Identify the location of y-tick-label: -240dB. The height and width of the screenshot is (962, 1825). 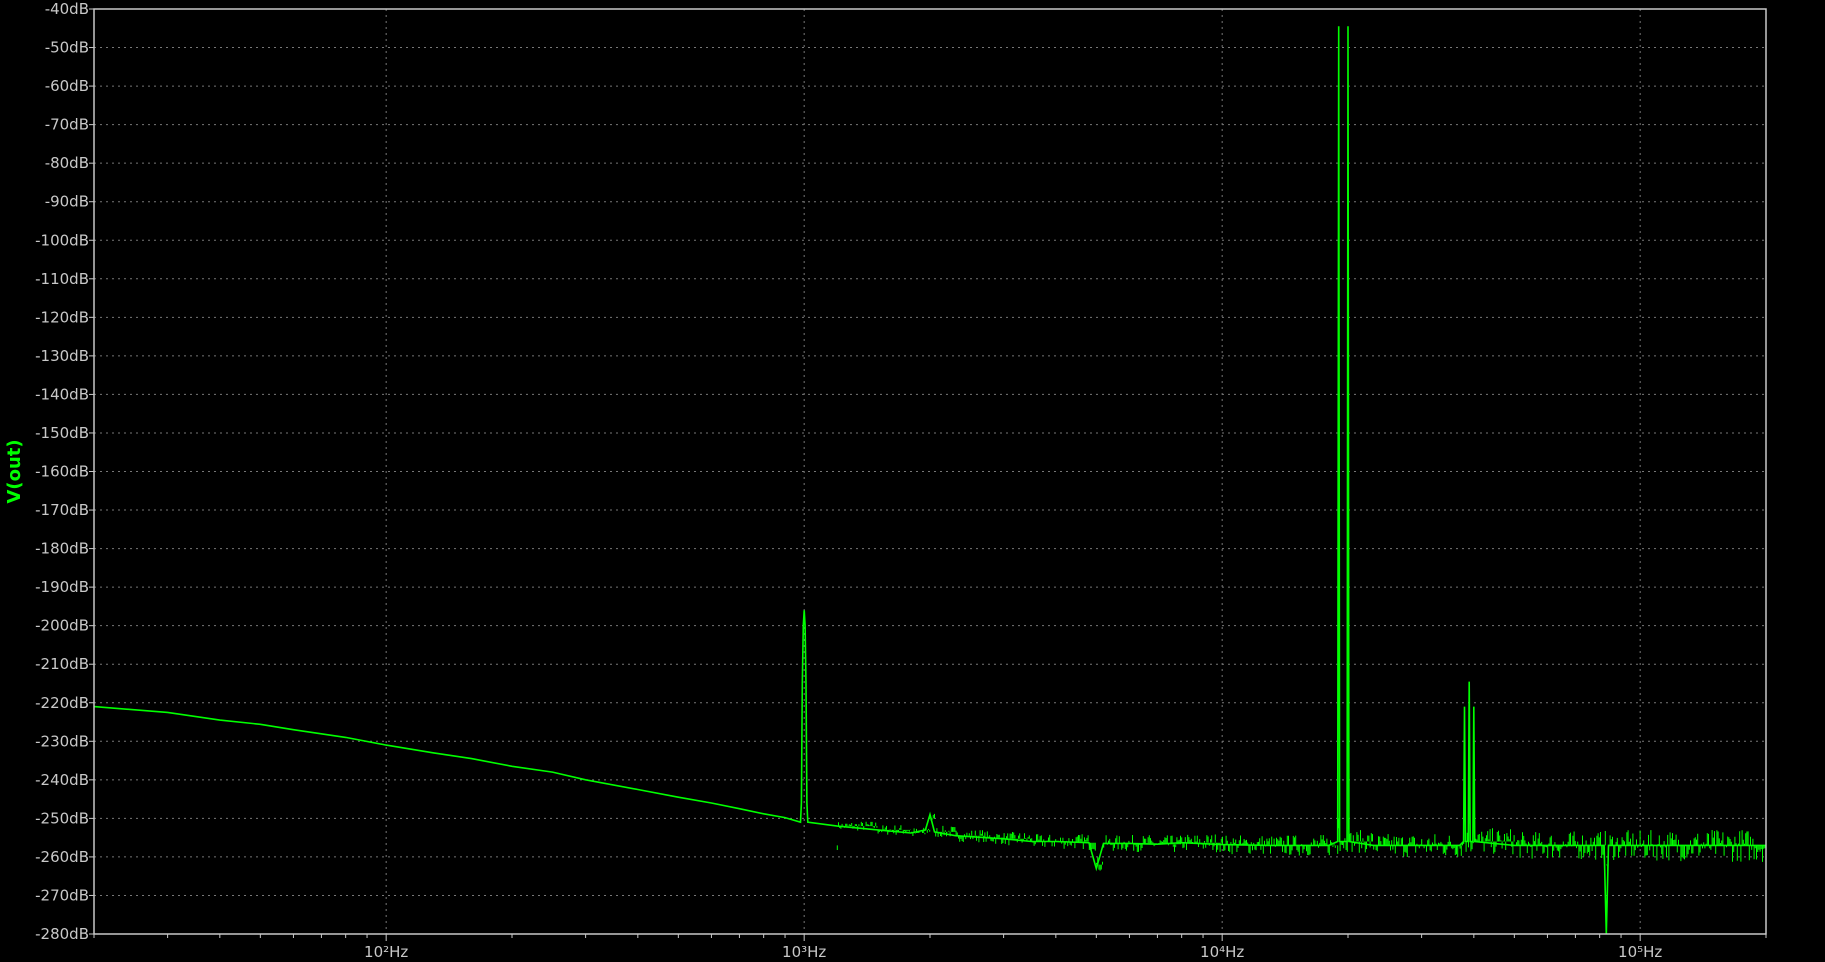
(62, 780).